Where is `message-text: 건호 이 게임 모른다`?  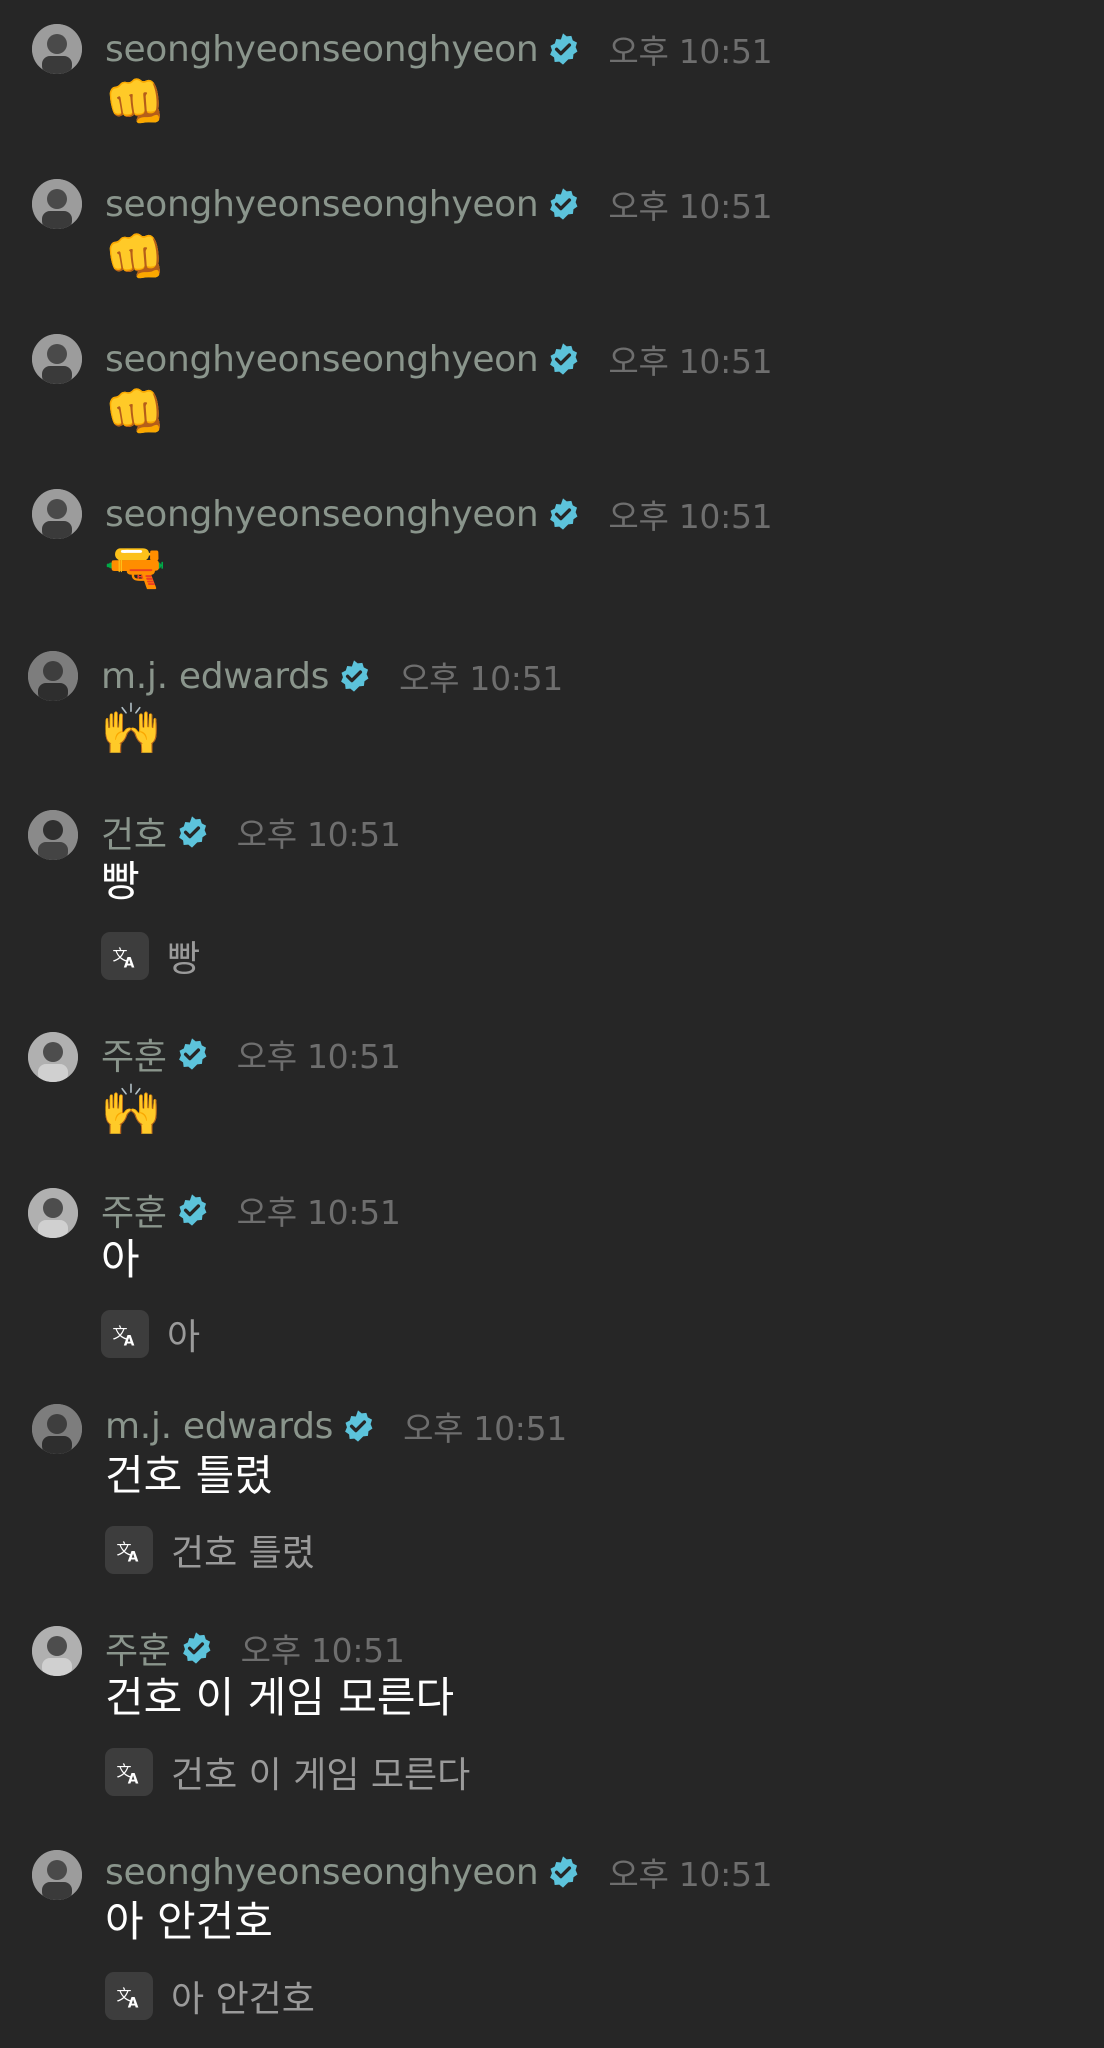
message-text: 건호 이 게임 모른다 is located at coordinates (280, 1697).